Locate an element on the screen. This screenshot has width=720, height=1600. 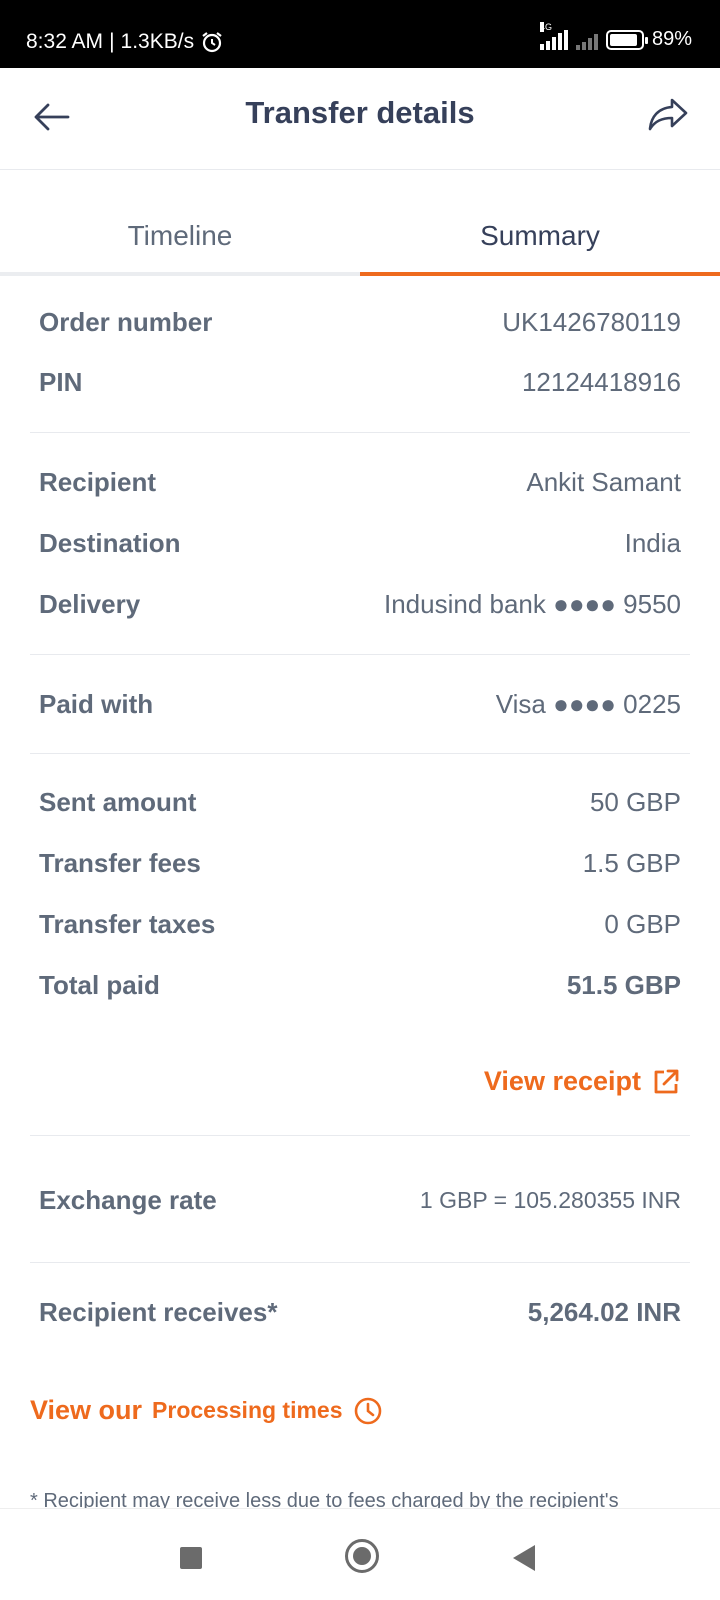
system-nav-bar is located at coordinates (360, 1554).